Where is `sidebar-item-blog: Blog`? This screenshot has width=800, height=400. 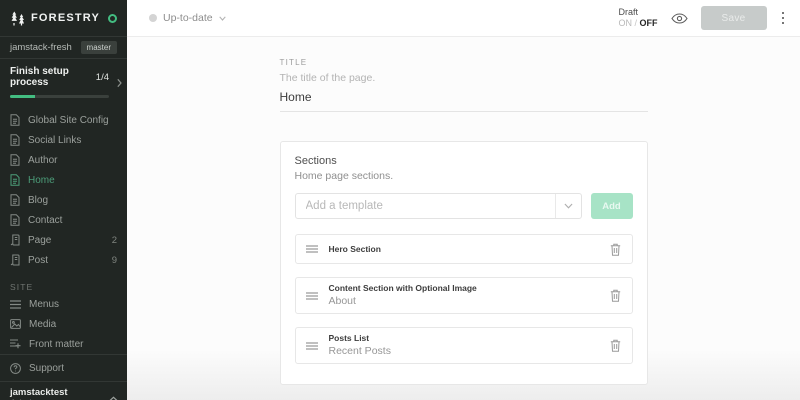
sidebar-item-blog: Blog is located at coordinates (63, 200).